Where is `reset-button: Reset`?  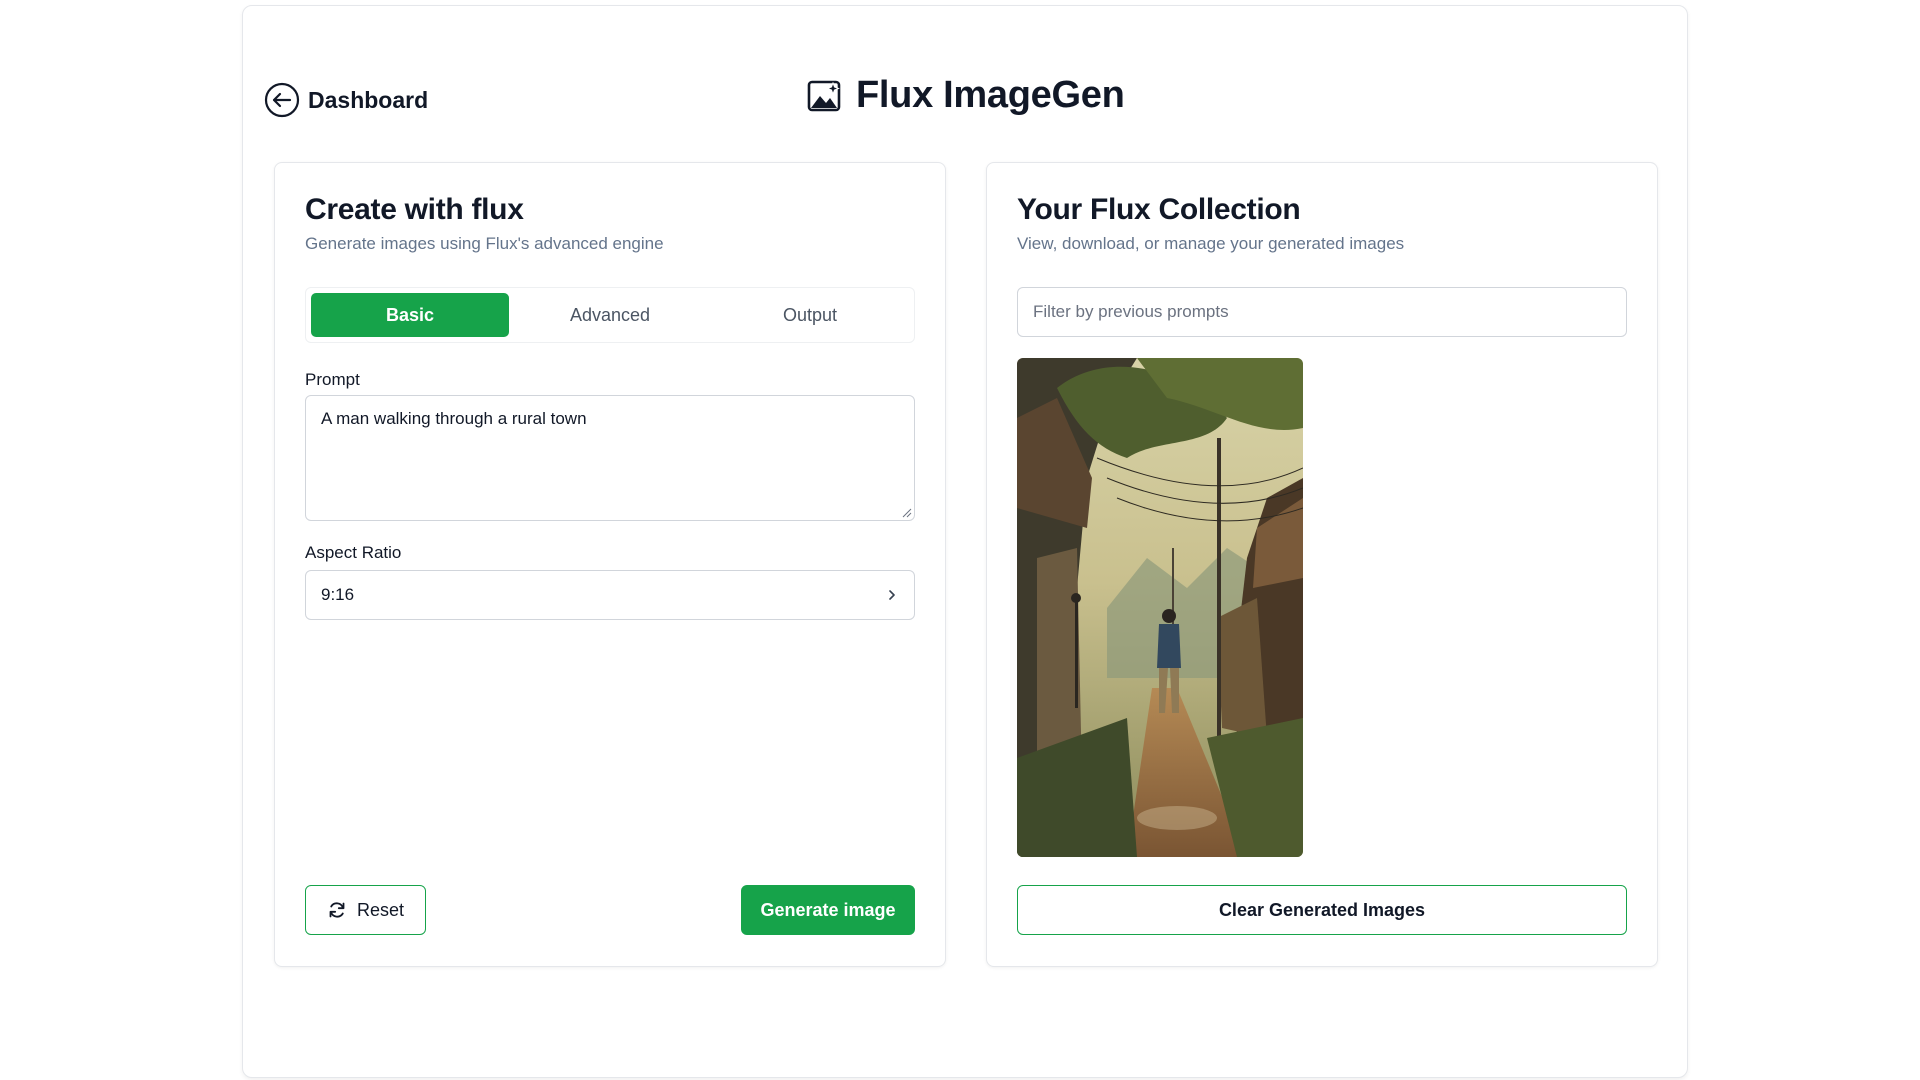
reset-button: Reset is located at coordinates (365, 910).